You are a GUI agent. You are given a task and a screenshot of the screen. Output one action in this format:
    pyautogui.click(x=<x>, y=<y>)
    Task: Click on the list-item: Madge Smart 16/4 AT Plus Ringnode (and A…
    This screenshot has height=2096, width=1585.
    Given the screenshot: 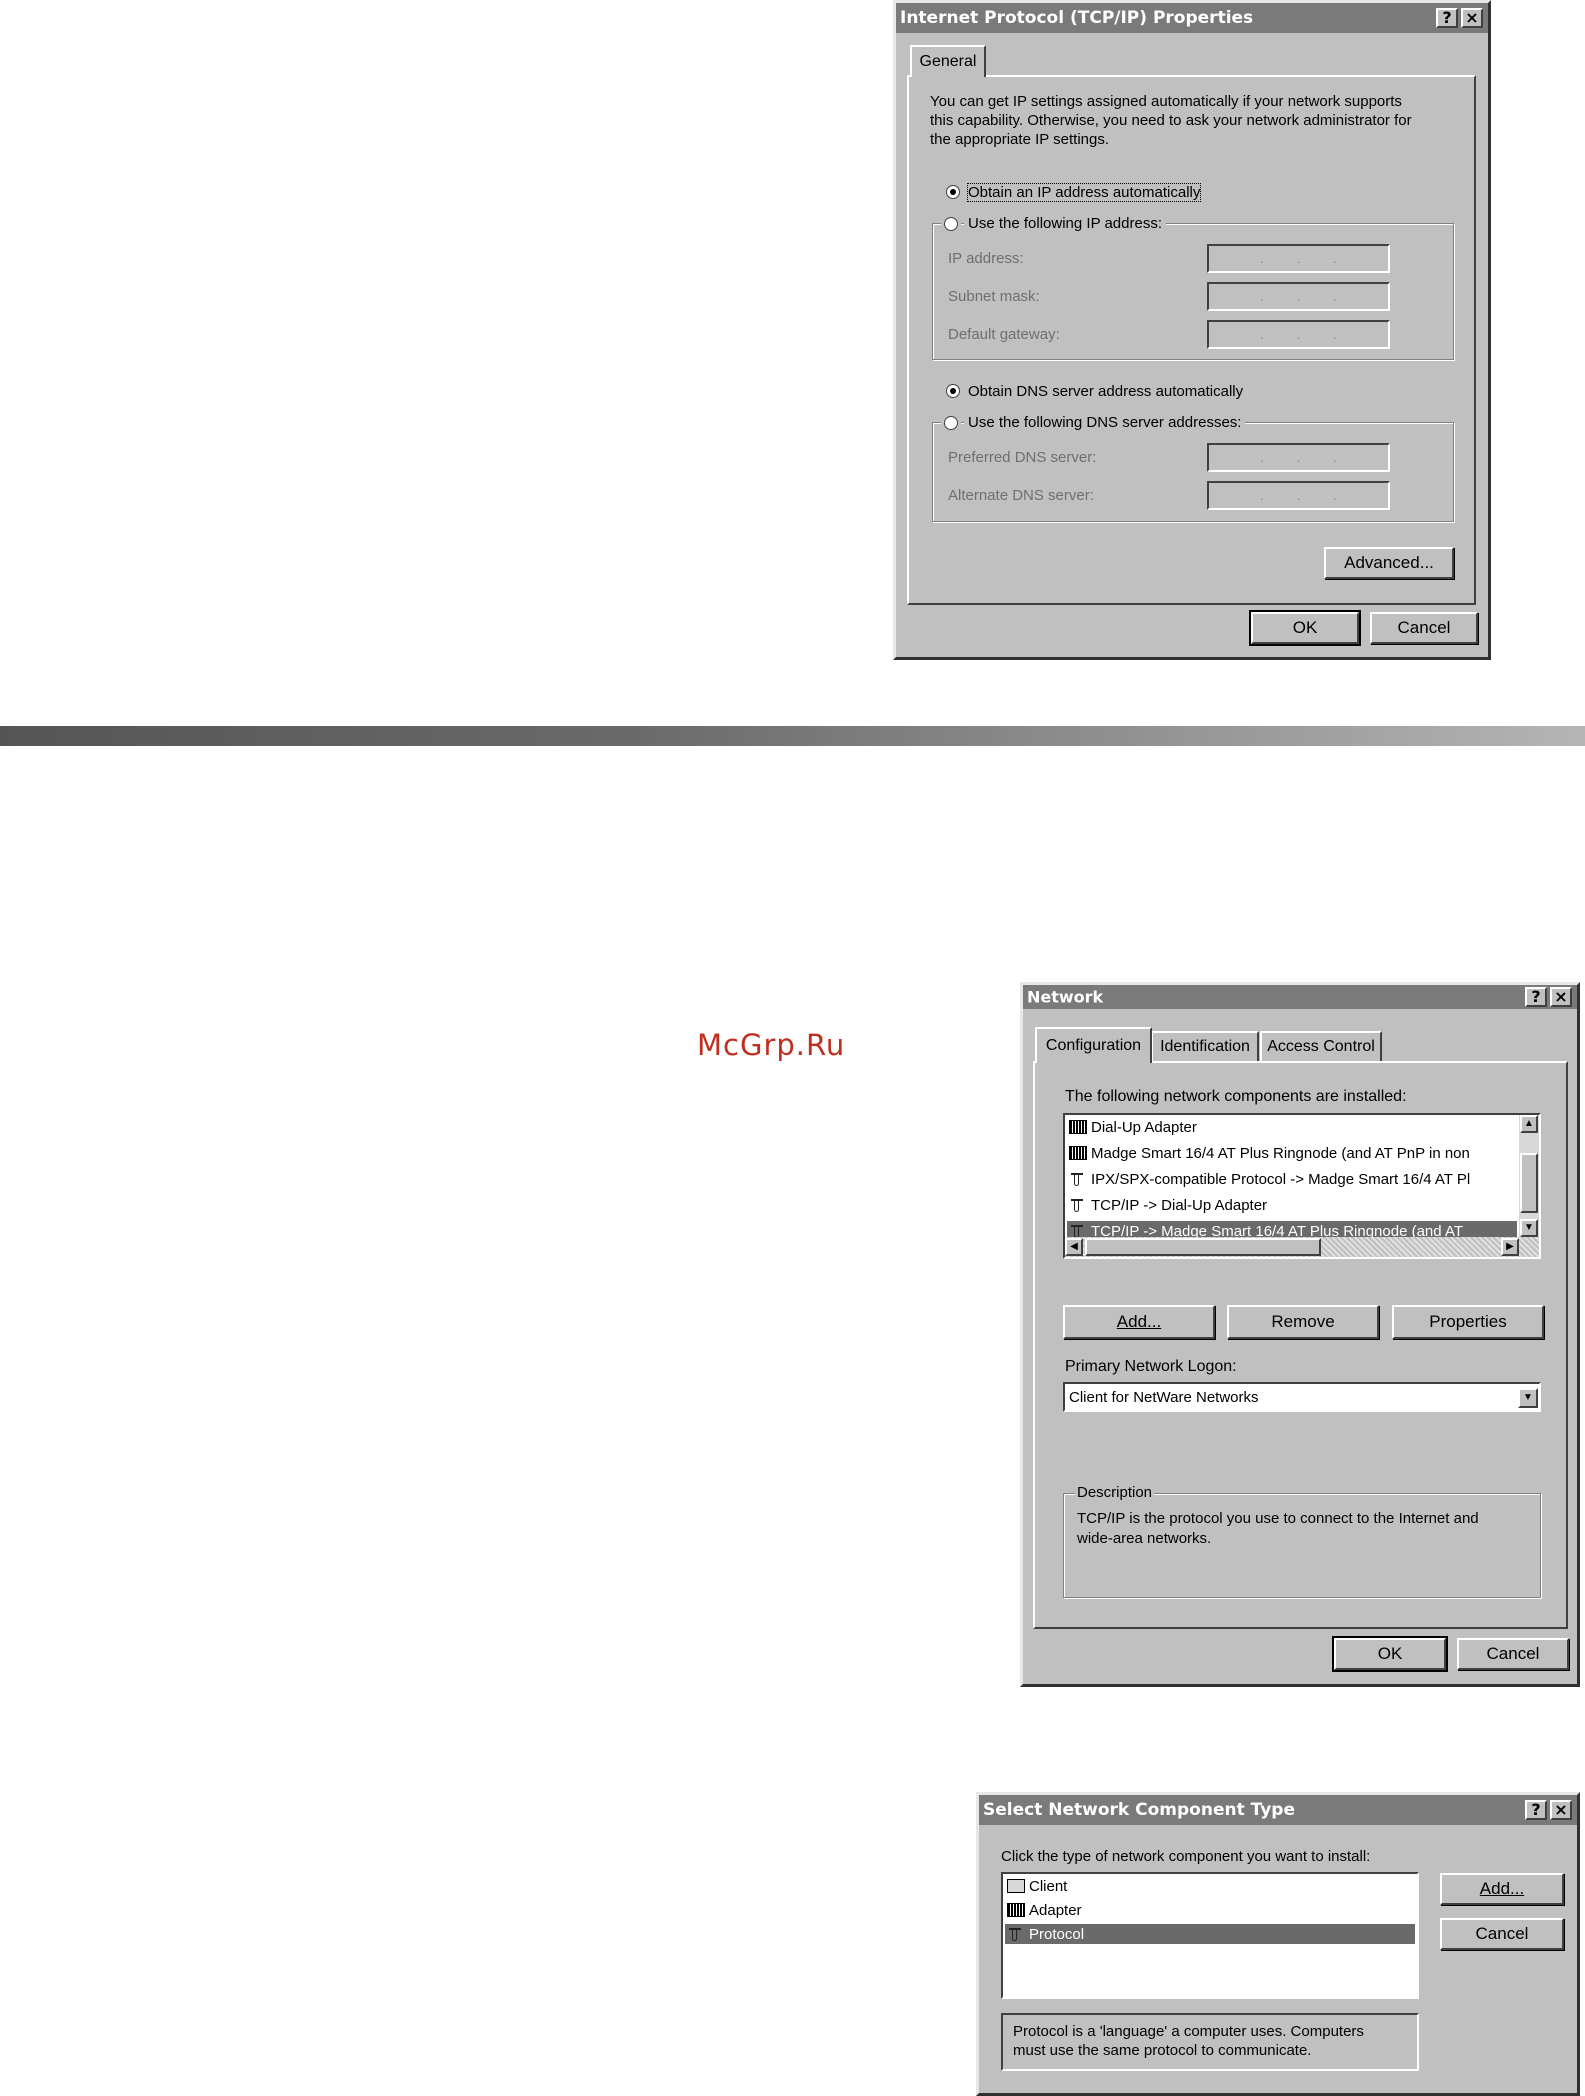 What is the action you would take?
    pyautogui.click(x=1292, y=1153)
    